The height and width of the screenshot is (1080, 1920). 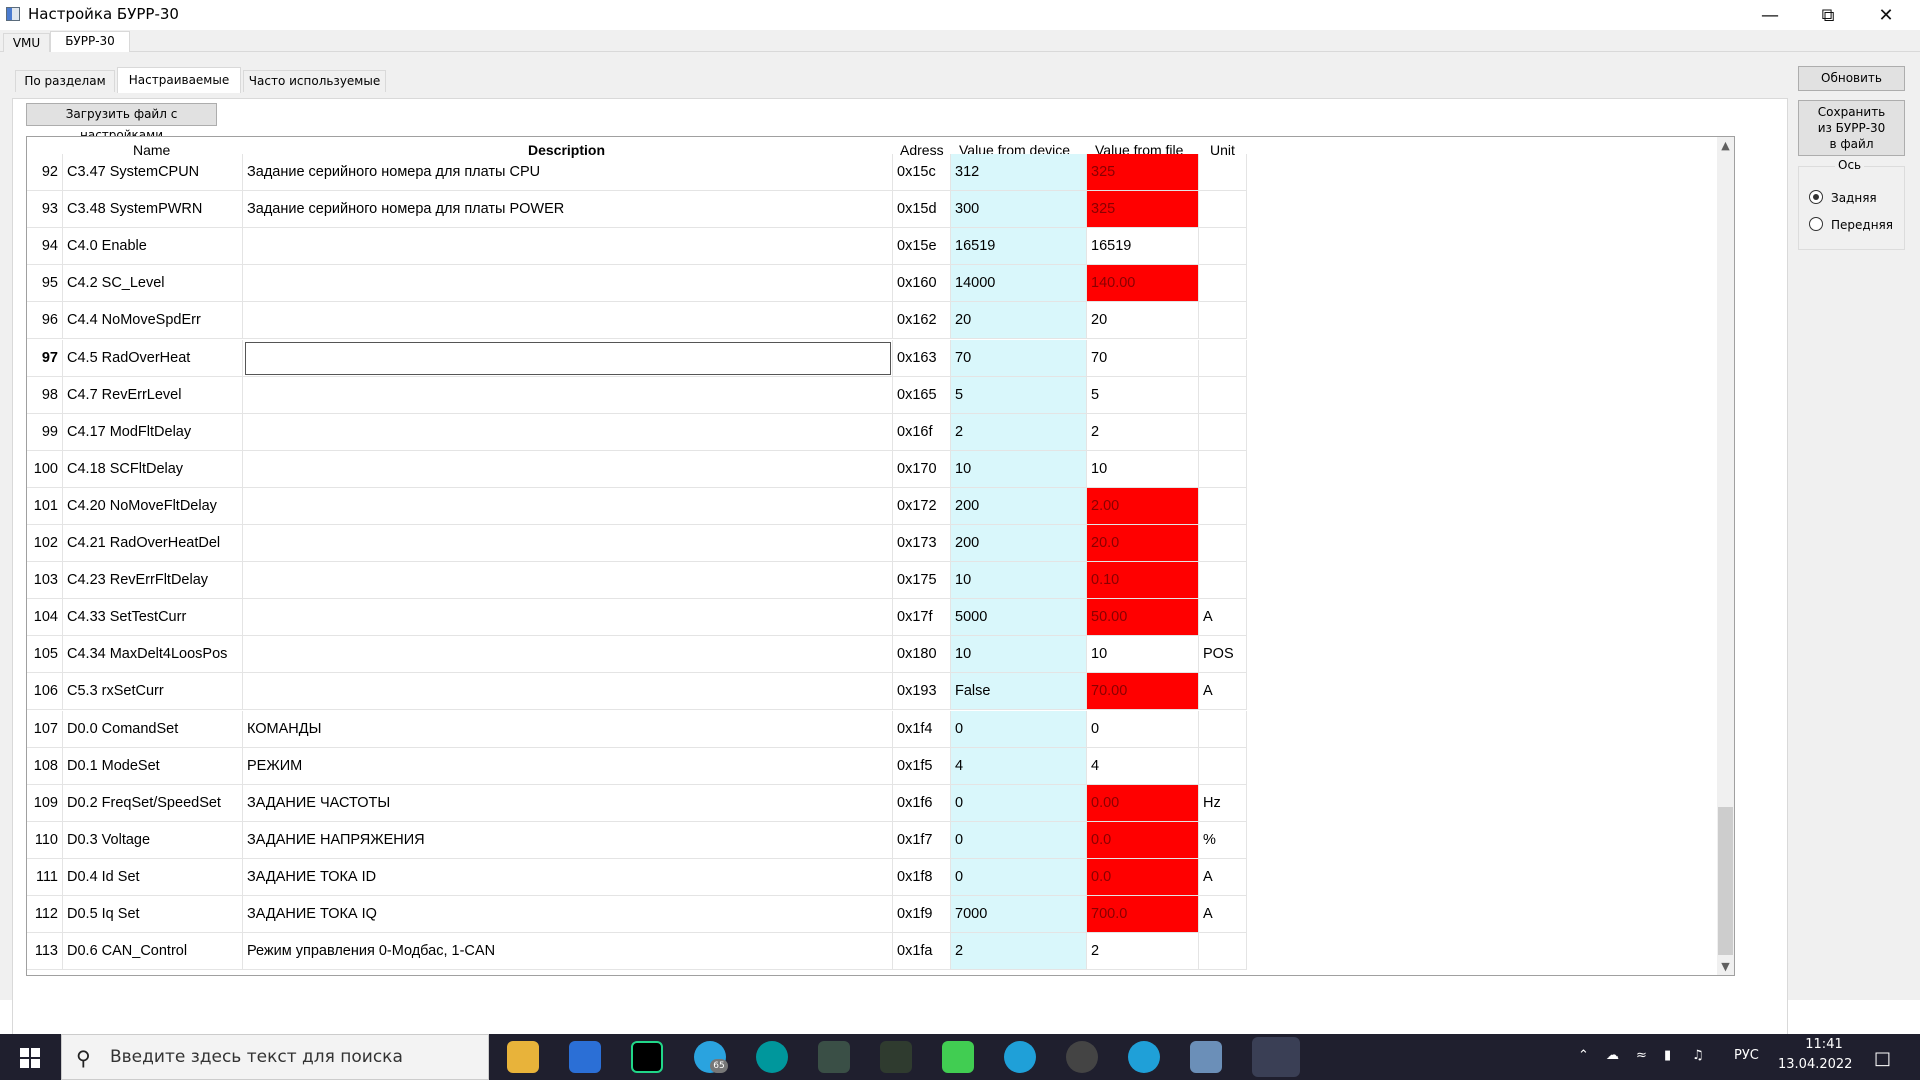 What do you see at coordinates (153, 358) in the screenshot?
I see `name-cell: C4.5 RadOverHeat` at bounding box center [153, 358].